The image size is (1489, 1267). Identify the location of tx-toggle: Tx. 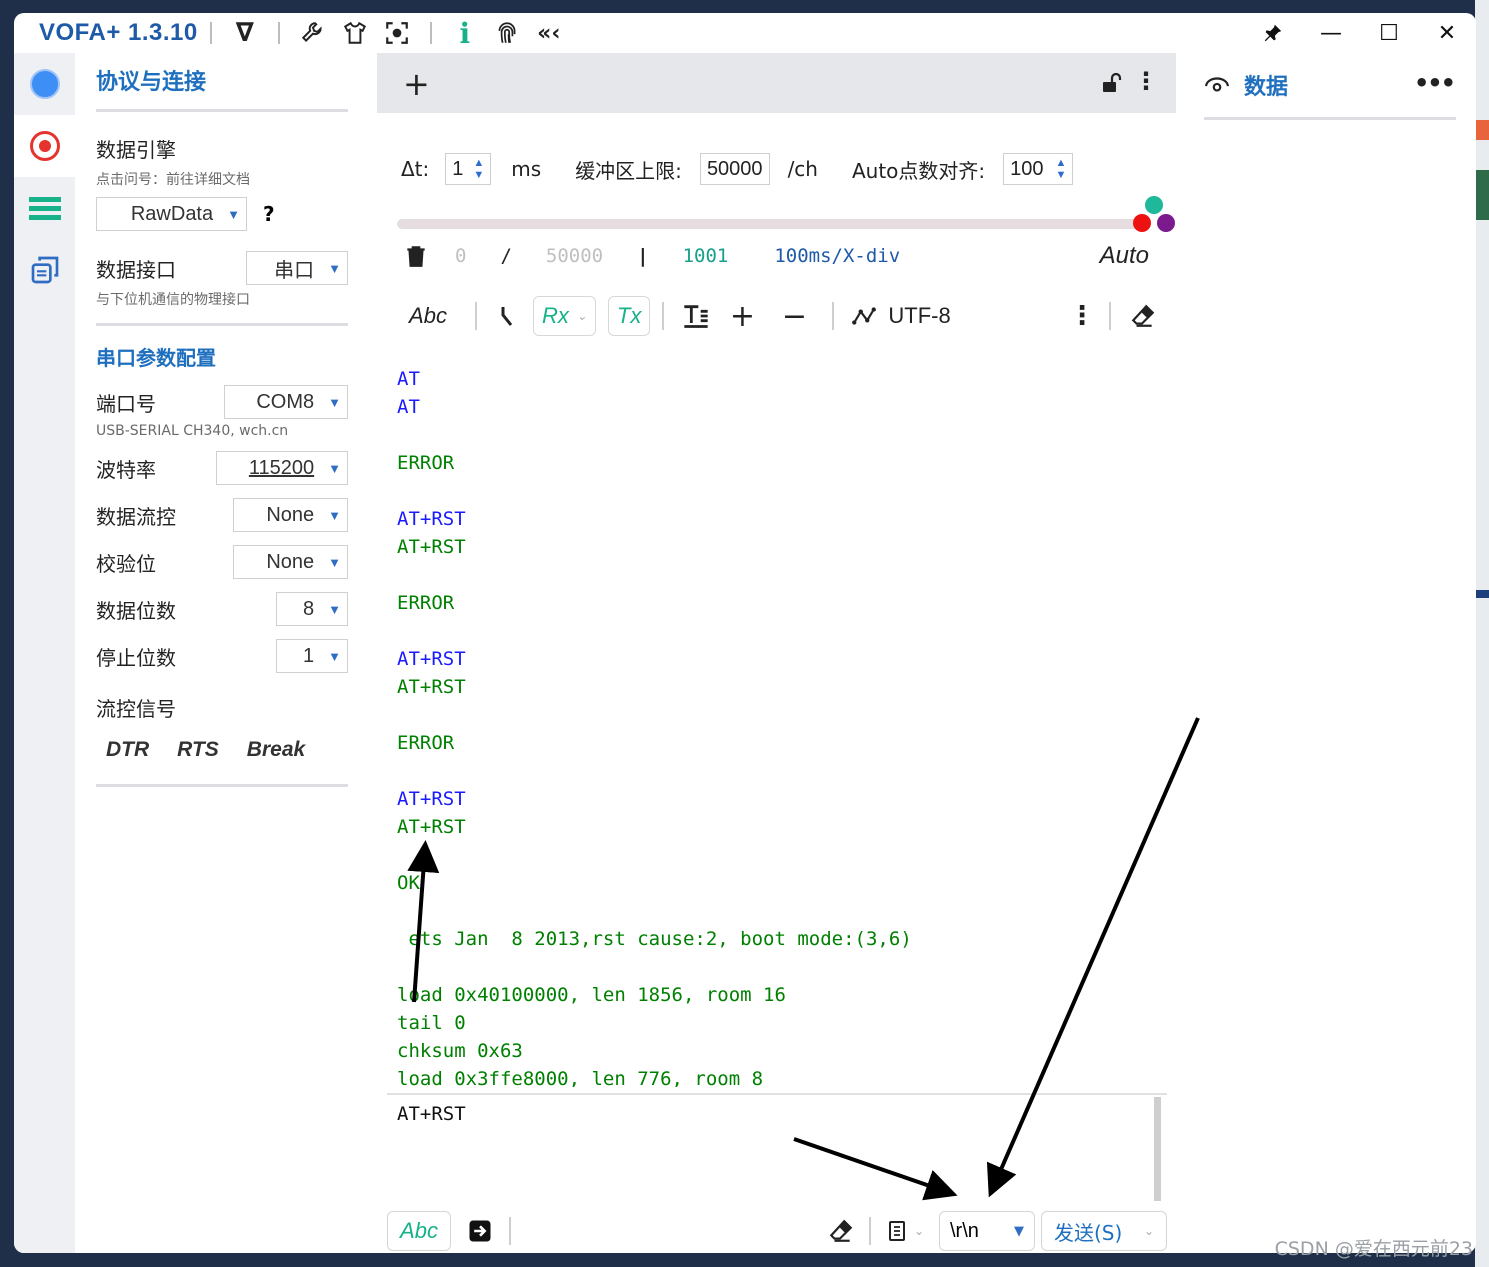
(629, 316).